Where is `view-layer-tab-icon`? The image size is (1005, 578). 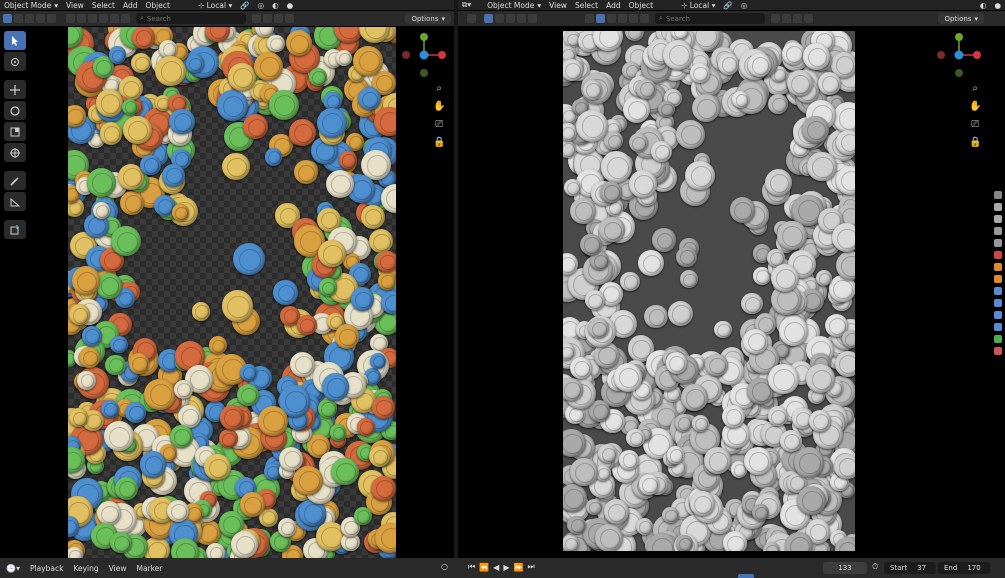 view-layer-tab-icon is located at coordinates (997, 231).